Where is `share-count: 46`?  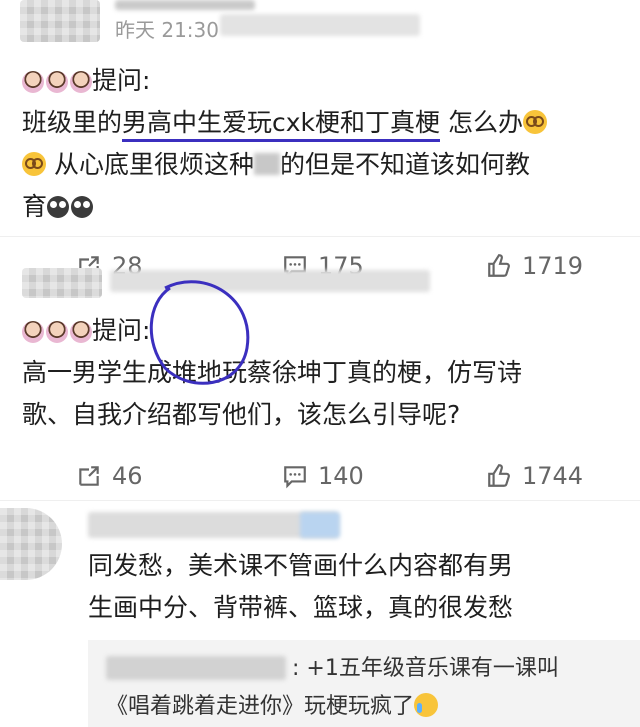
share-count: 46 is located at coordinates (127, 476).